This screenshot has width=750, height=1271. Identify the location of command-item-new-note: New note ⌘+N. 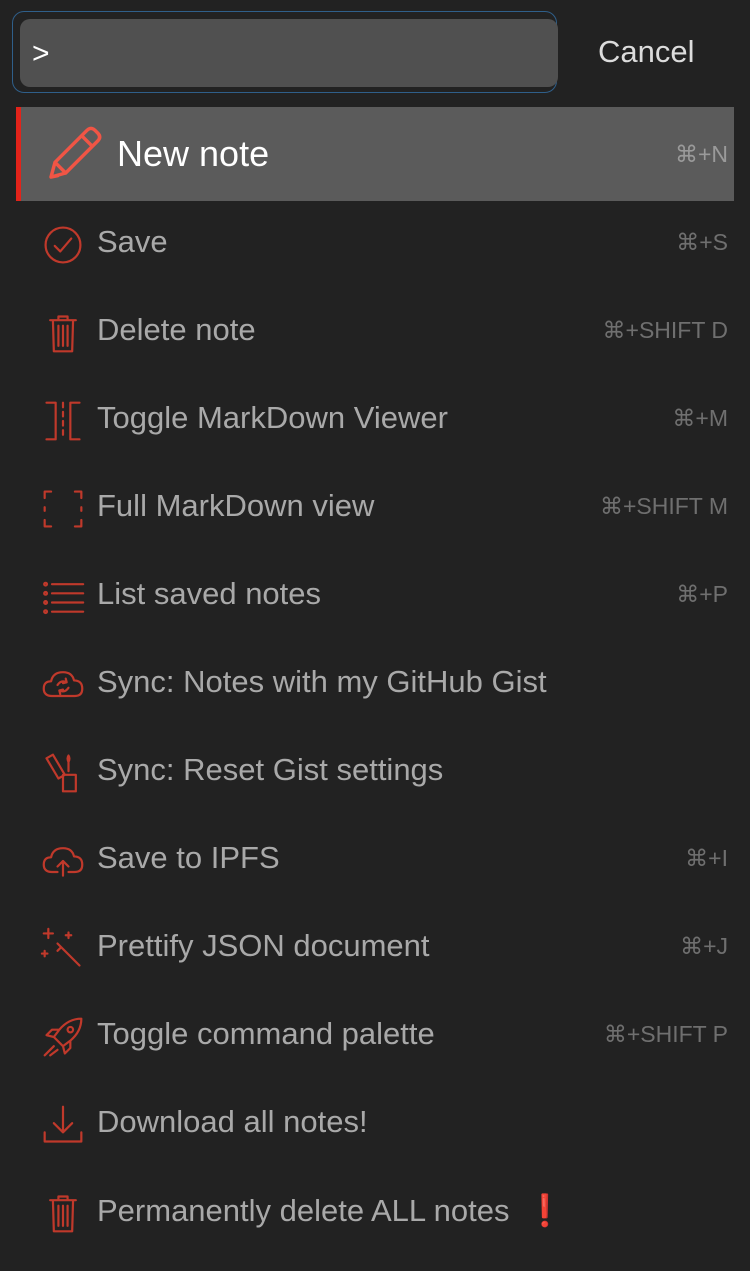
(375, 154).